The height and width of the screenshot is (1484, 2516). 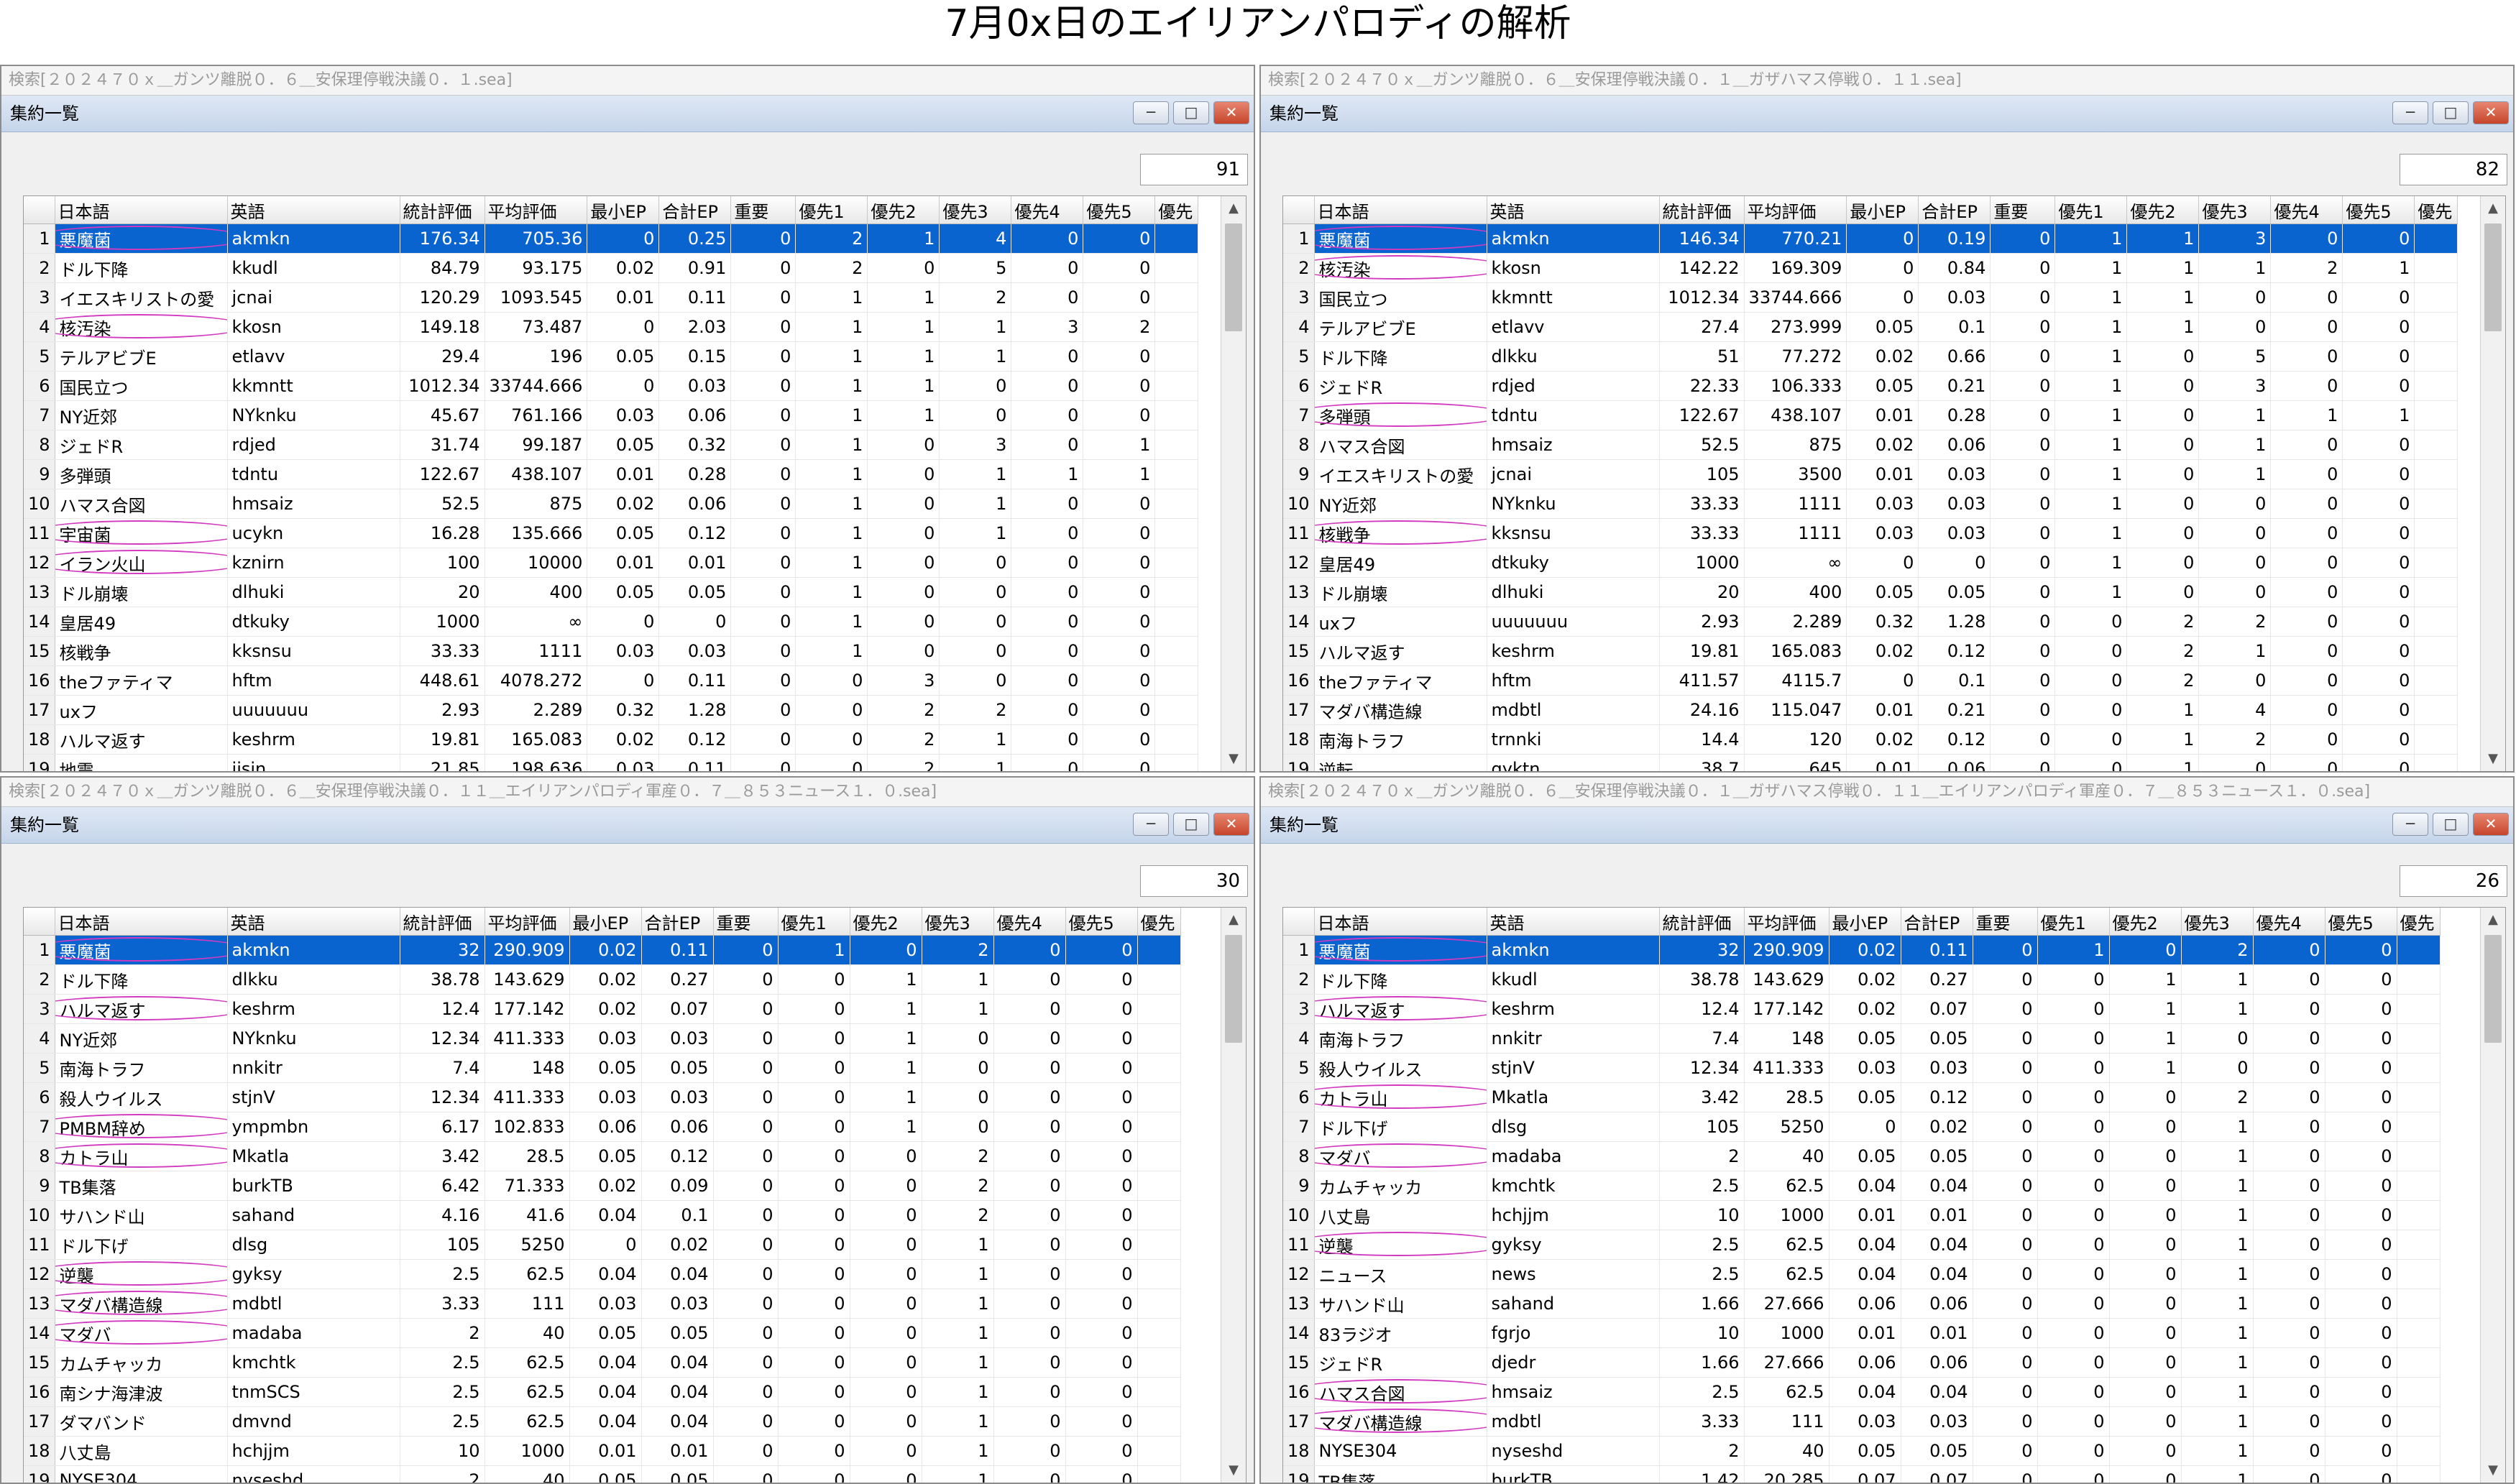 I want to click on table-row: 11 核戦争 kksnsu 33.33 1111 0.03 0.03 0 1 0 0 0 0, so click(x=1870, y=533).